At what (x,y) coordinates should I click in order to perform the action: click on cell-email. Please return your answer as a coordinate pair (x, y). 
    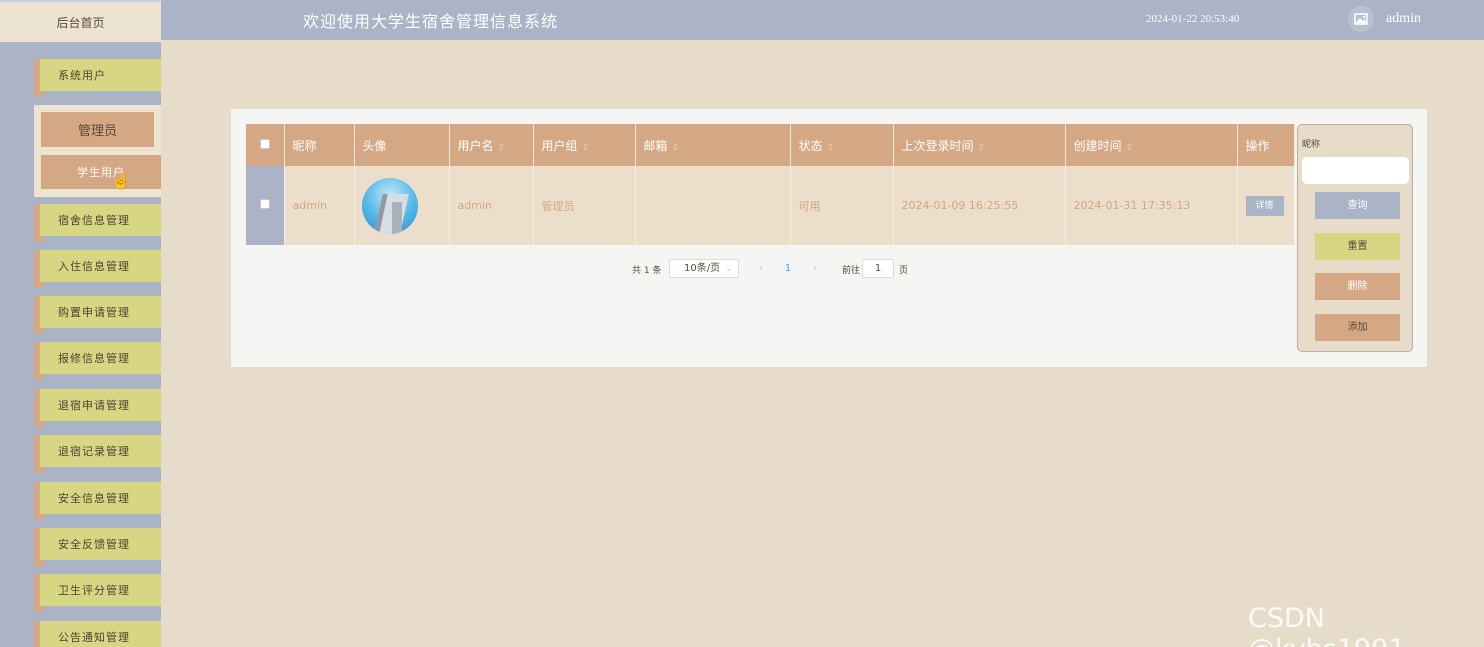
    Looking at the image, I should click on (713, 205).